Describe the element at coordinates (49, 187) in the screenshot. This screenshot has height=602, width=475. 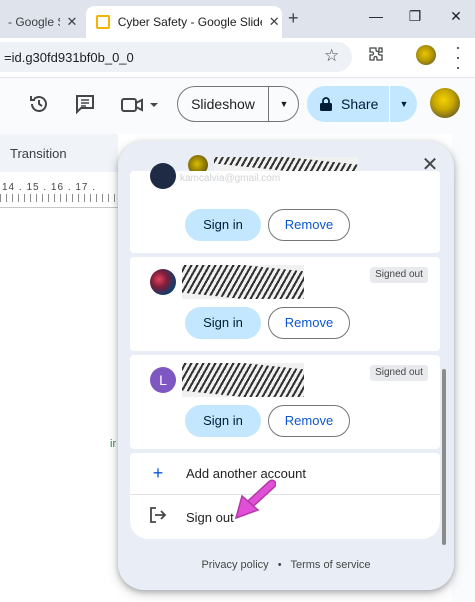
I see `ruler-numbers: 14 . 15 . 16 . 17 .` at that location.